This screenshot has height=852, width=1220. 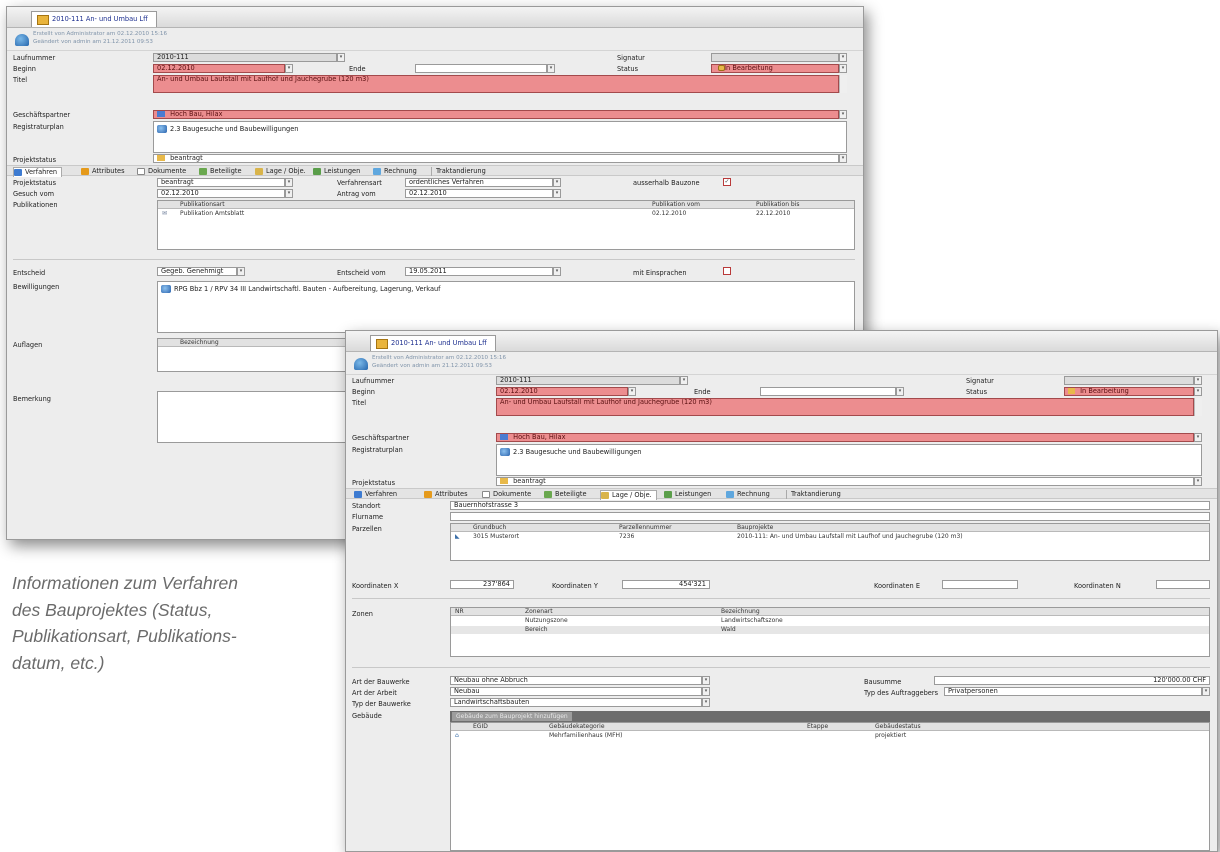 I want to click on antrag-date-picker: ▾, so click(x=557, y=193).